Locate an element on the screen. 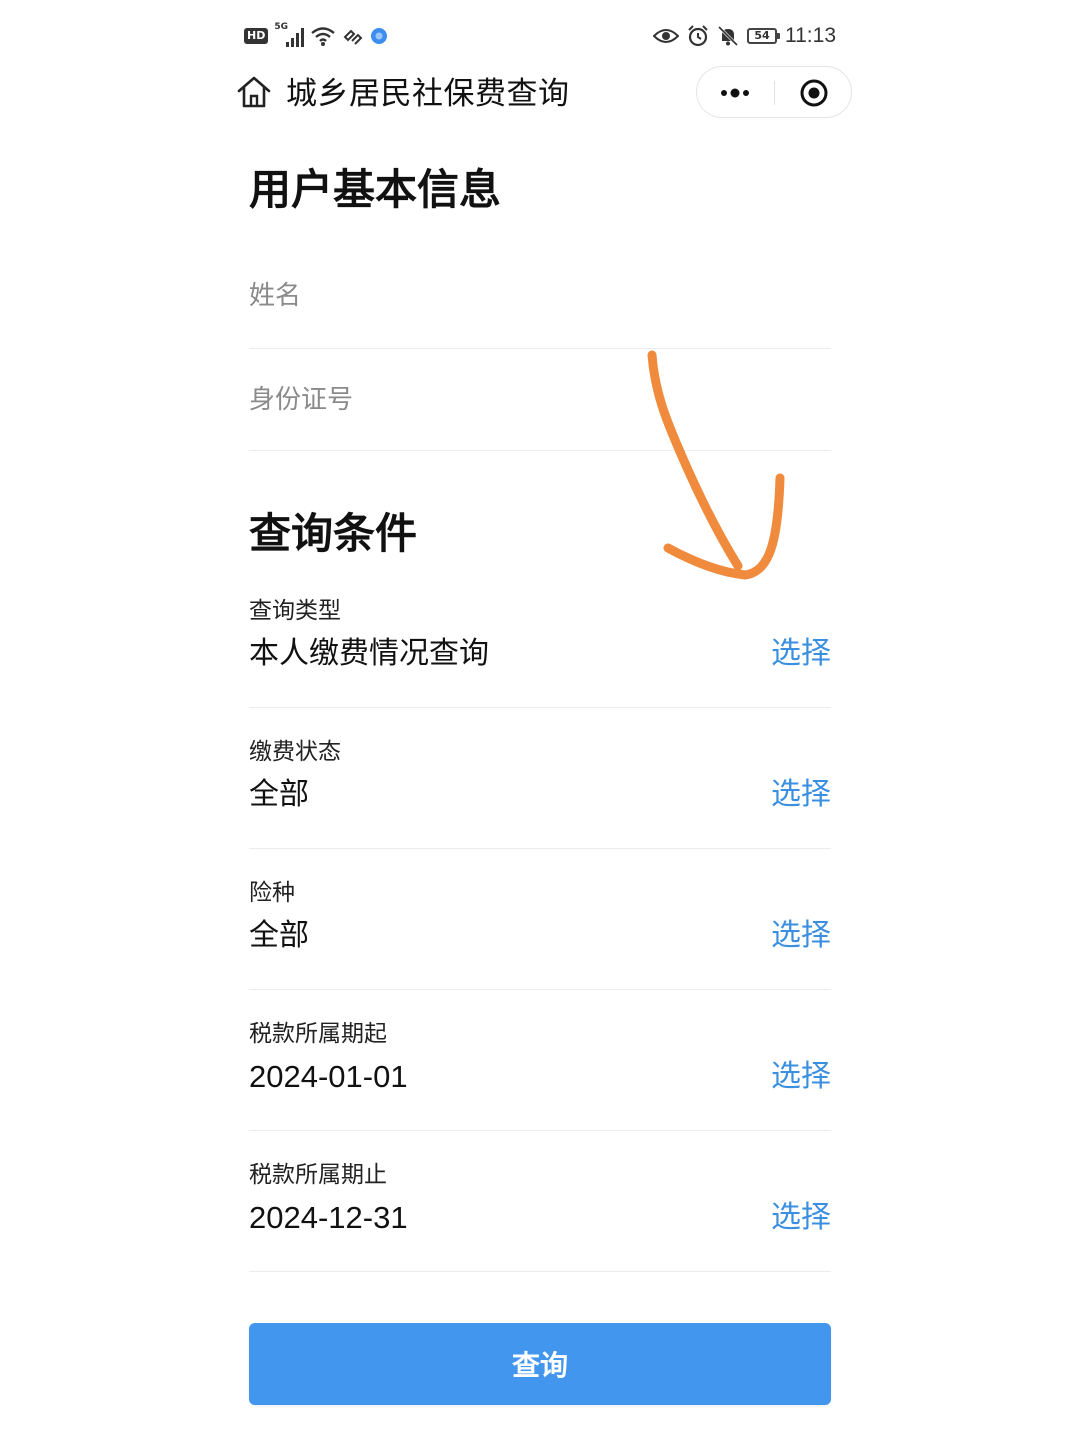 The width and height of the screenshot is (1080, 1440). signal-indicator: 5G is located at coordinates (289, 35).